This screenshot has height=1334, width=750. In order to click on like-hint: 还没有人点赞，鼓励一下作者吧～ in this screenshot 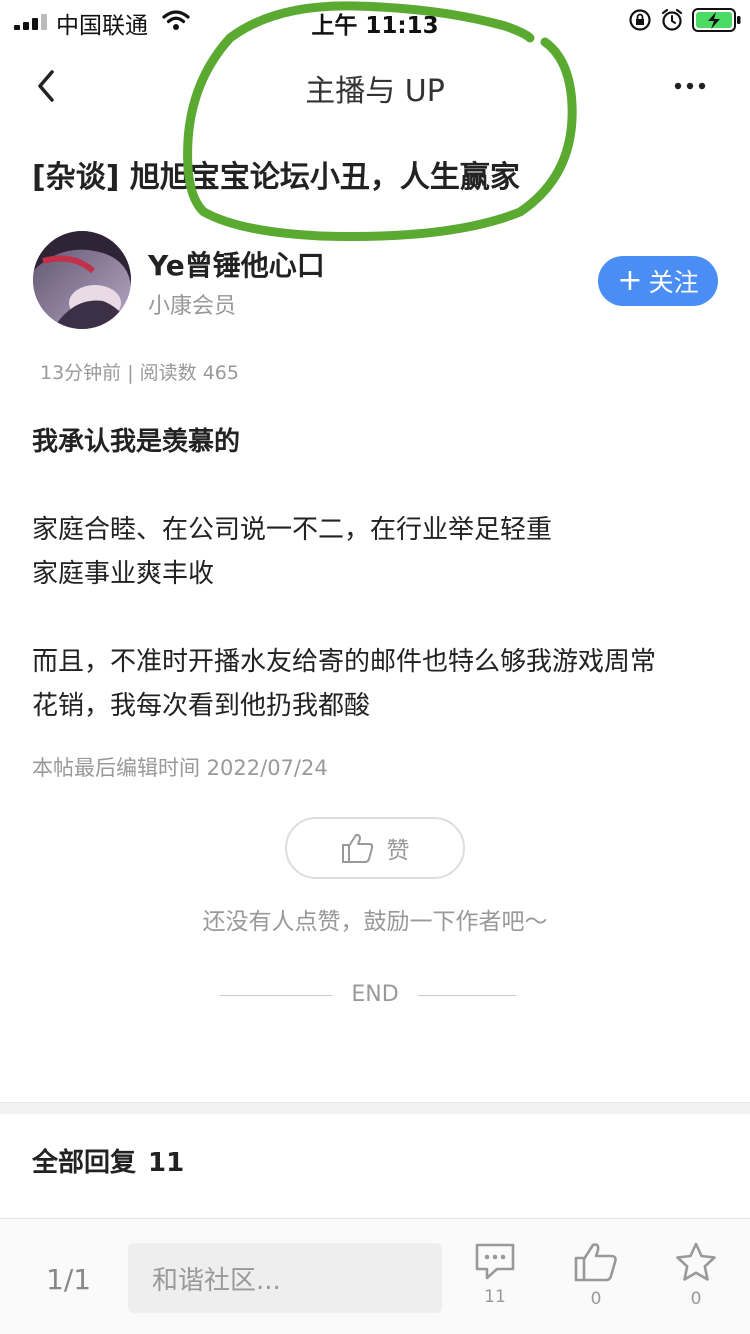, I will do `click(375, 922)`.